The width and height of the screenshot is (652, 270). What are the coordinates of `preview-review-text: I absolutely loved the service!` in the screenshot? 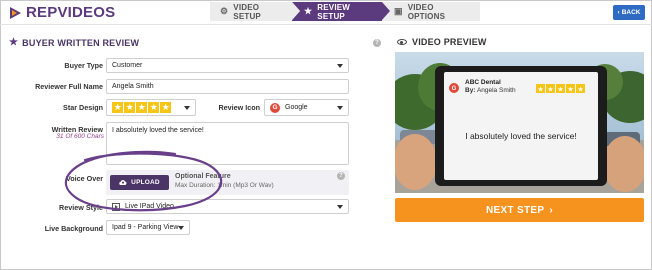 It's located at (521, 136).